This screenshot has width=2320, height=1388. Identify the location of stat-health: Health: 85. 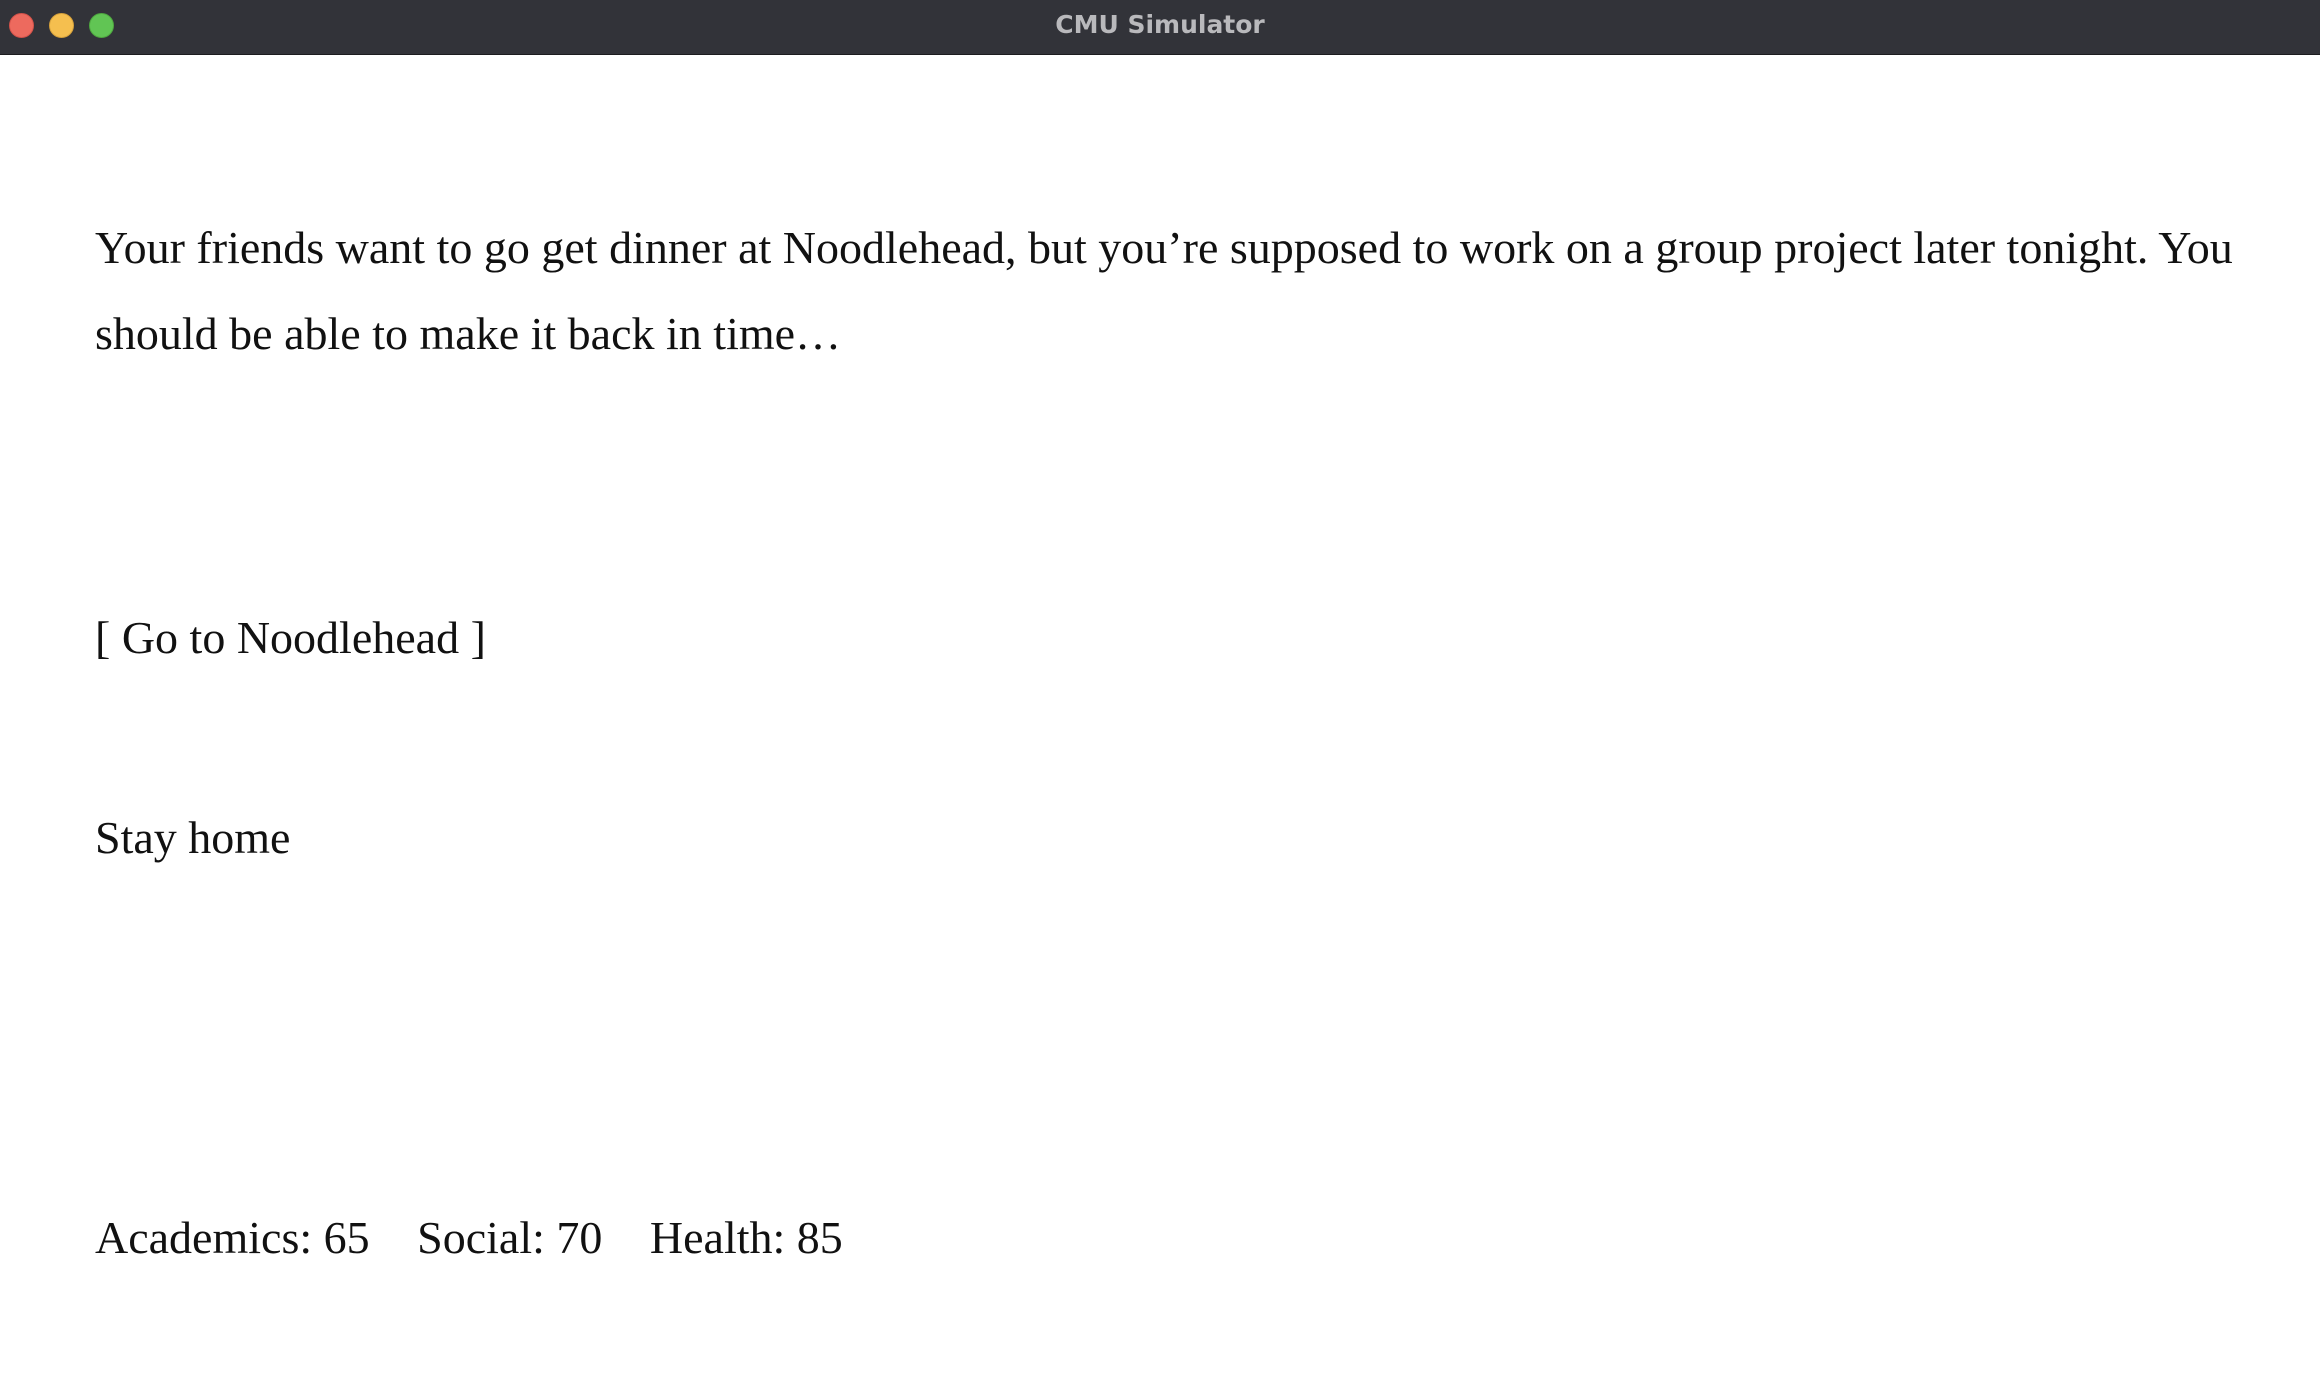
(746, 1237).